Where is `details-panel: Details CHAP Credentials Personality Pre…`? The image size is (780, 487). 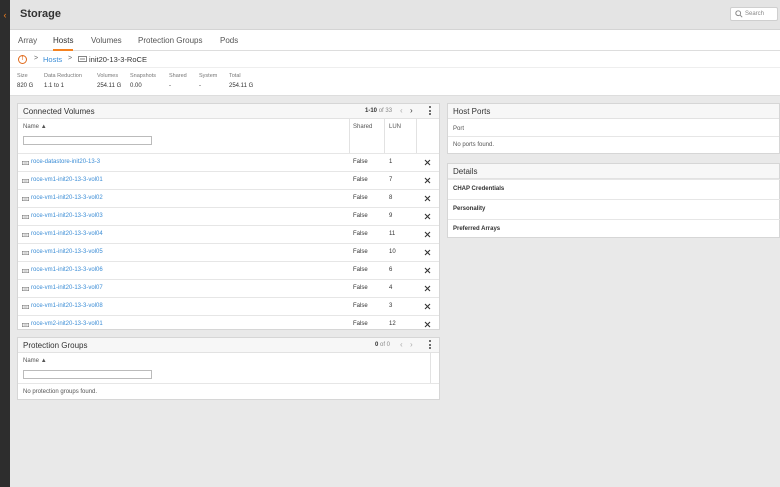 details-panel: Details CHAP Credentials Personality Pre… is located at coordinates (613, 200).